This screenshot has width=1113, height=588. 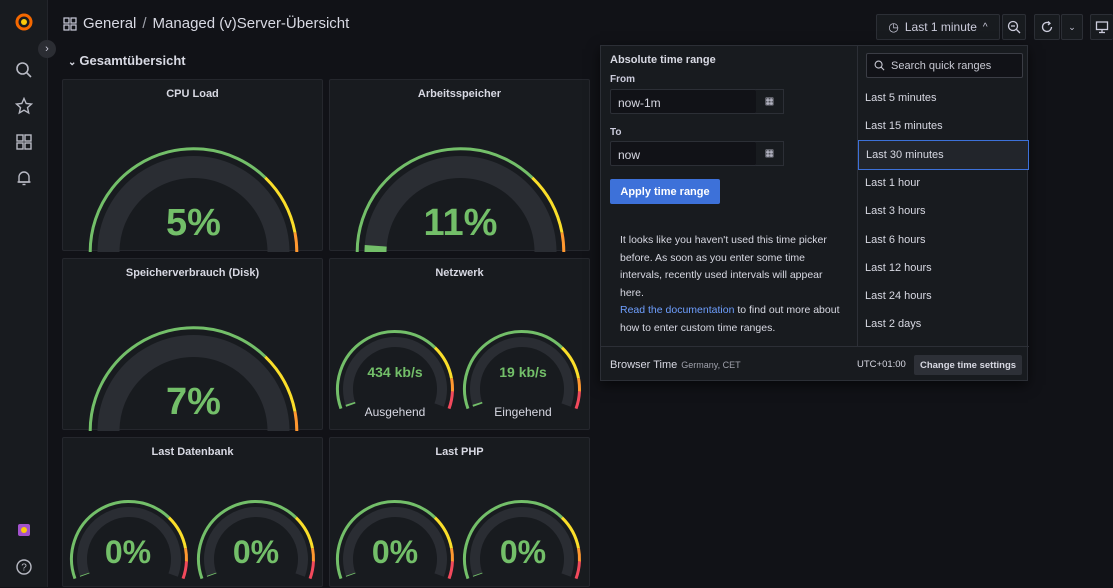 I want to click on zoom-out-button, so click(x=1014, y=27).